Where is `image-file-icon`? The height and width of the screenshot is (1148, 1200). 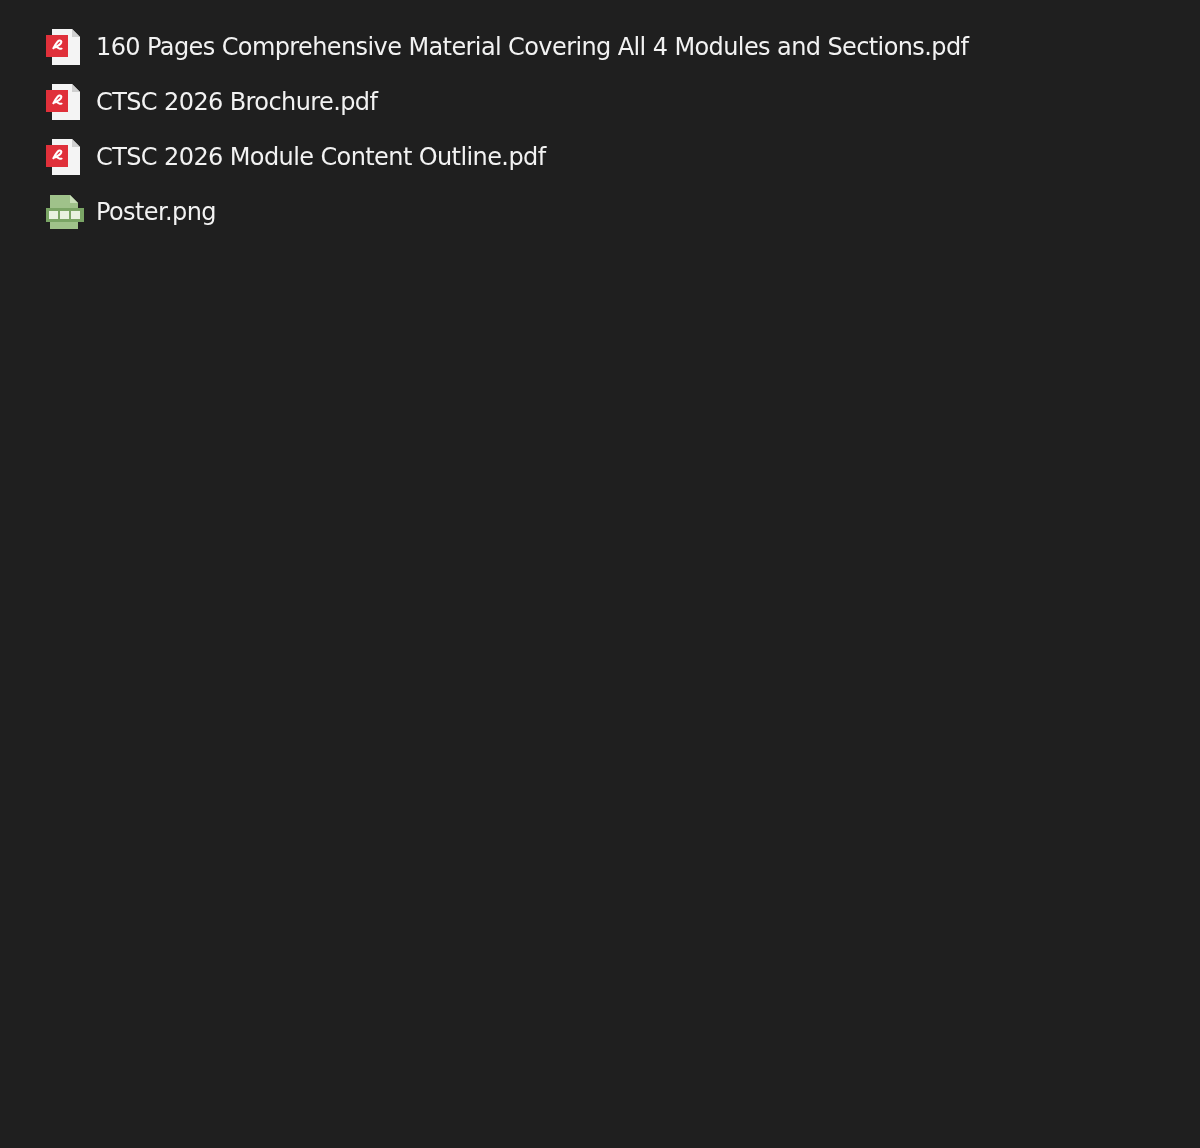
image-file-icon is located at coordinates (64, 212).